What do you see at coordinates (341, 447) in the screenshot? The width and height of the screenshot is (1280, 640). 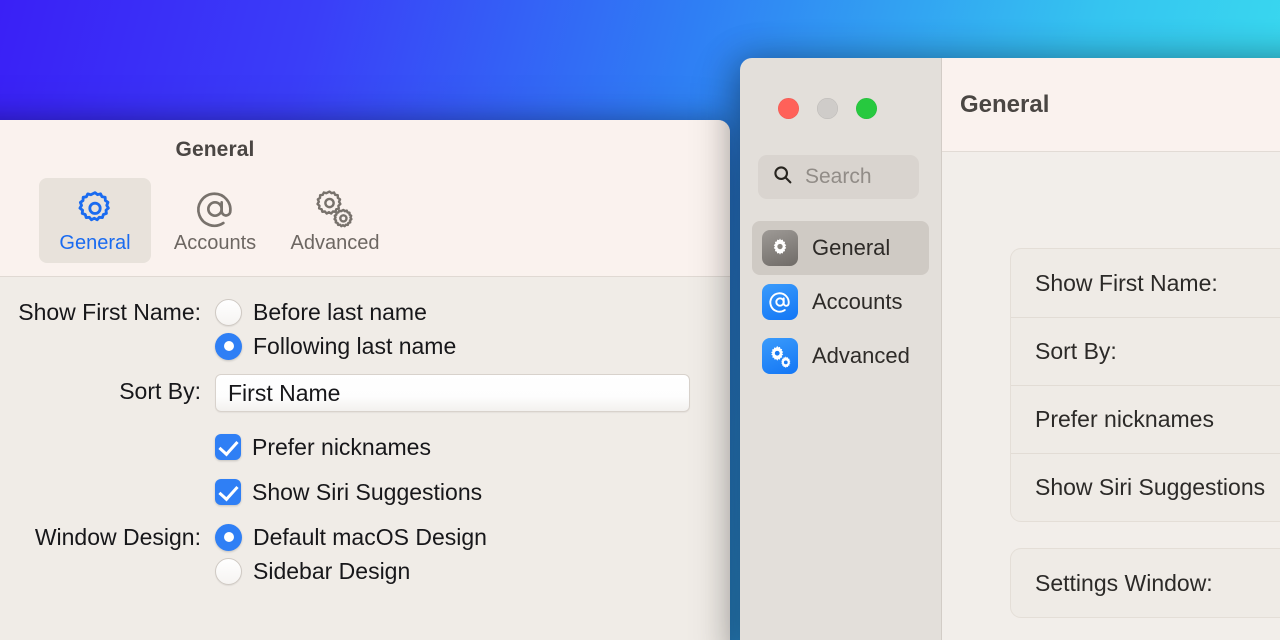 I see `checkbox-prefer-nicknames-label: Prefer nicknames` at bounding box center [341, 447].